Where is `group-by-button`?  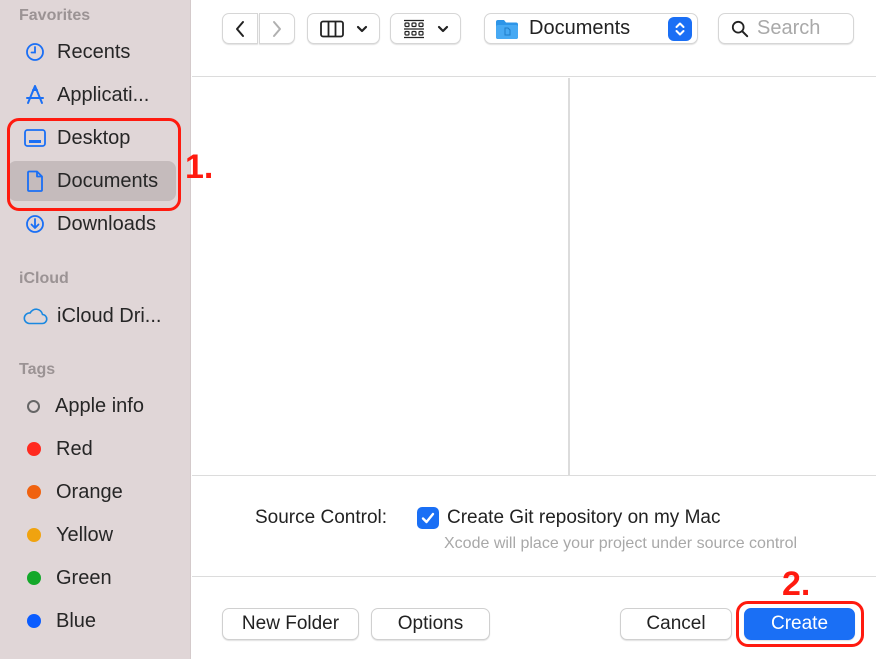
group-by-button is located at coordinates (425, 28).